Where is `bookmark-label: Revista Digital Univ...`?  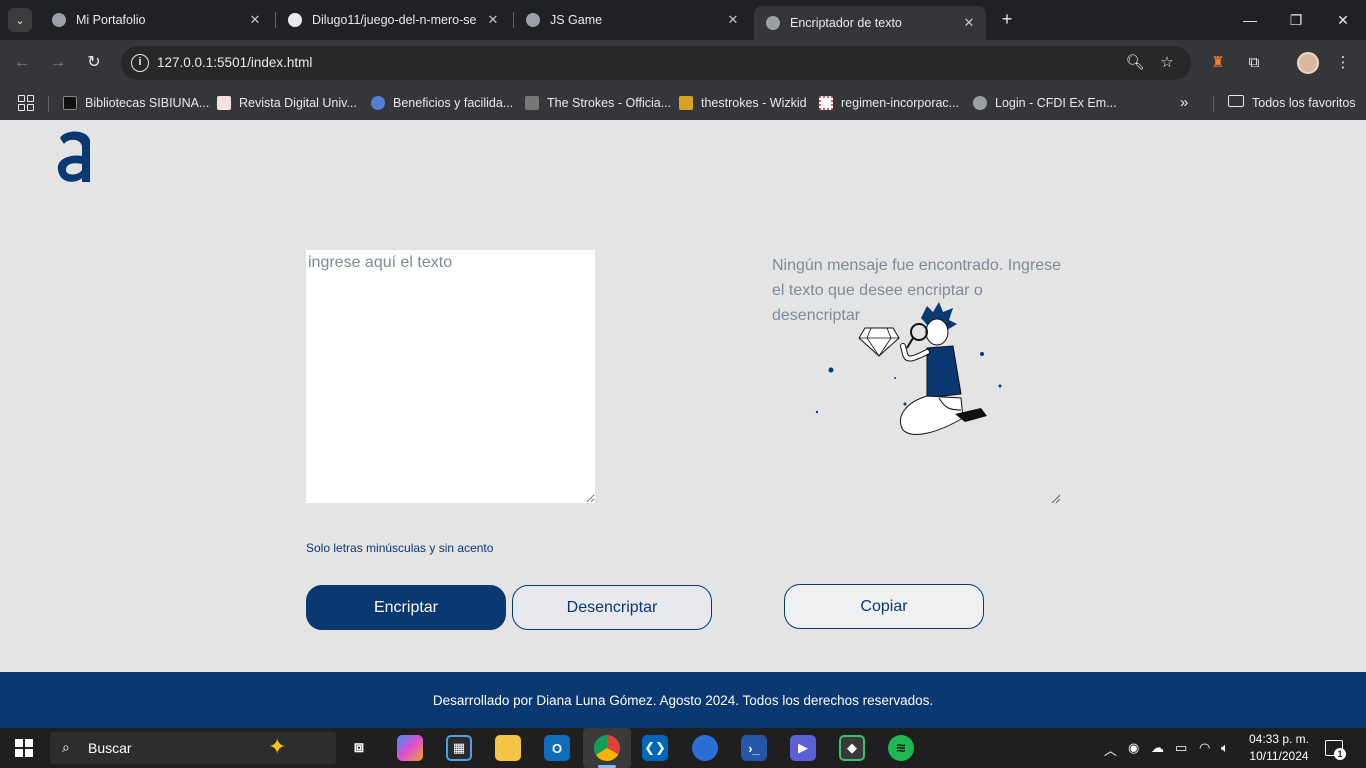
bookmark-label: Revista Digital Univ... is located at coordinates (298, 103).